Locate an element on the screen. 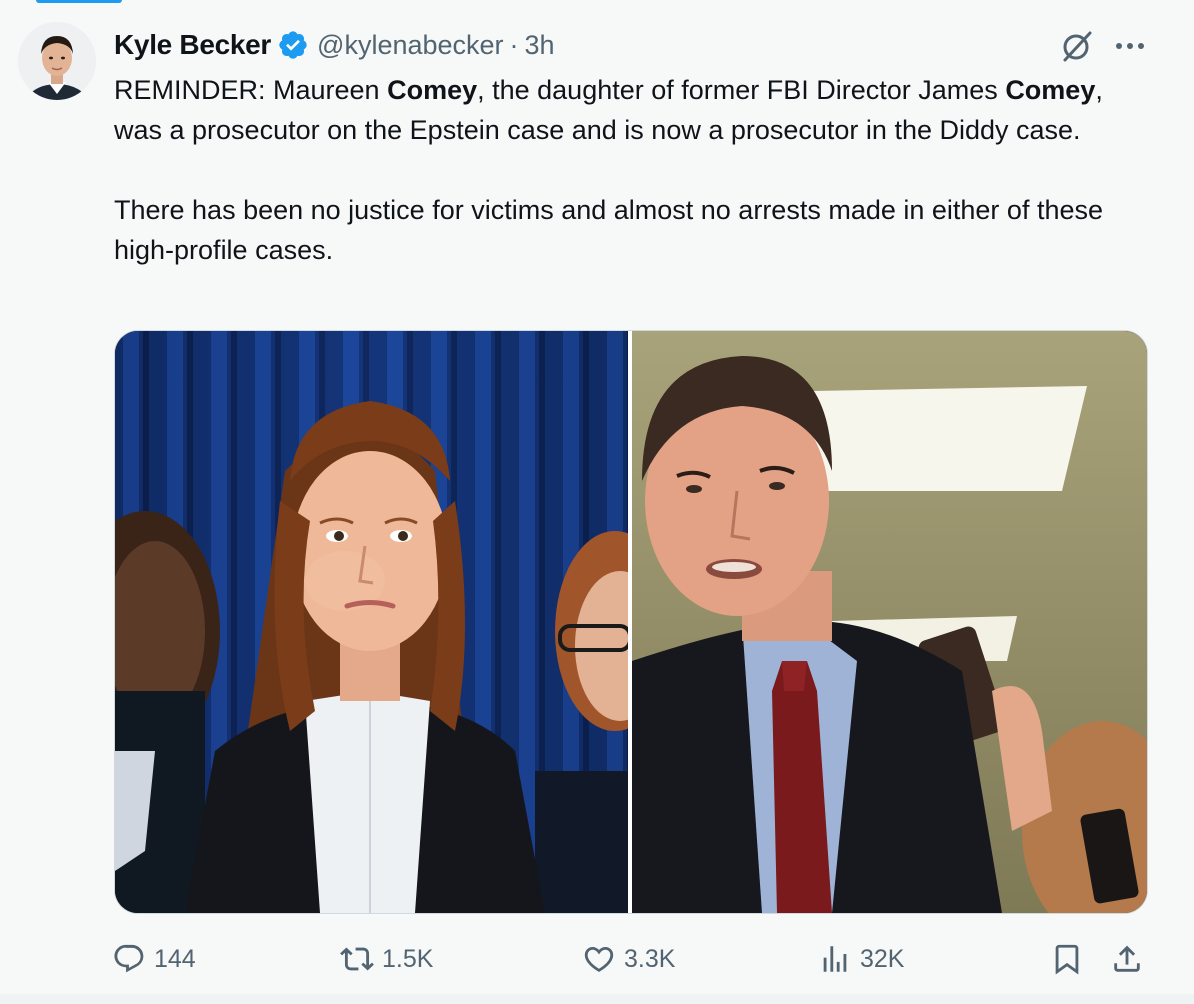 This screenshot has height=1004, width=1194. verified-badge-icon is located at coordinates (293, 45).